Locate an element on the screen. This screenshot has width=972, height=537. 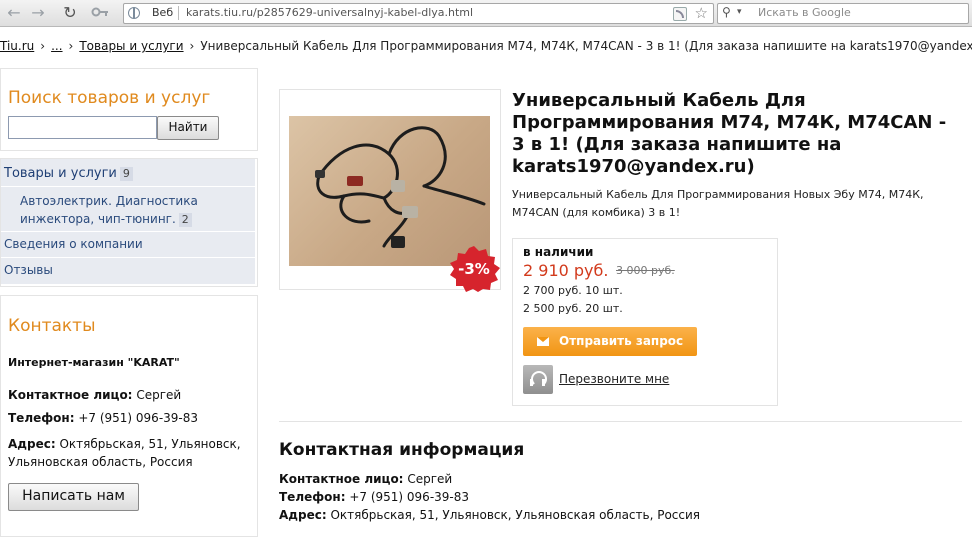
envelope-icon is located at coordinates (543, 341).